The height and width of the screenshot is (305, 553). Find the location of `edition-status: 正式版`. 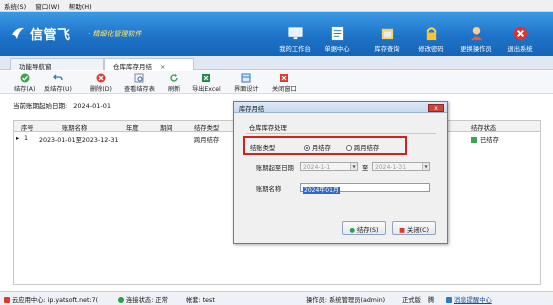

edition-status: 正式版 is located at coordinates (411, 300).